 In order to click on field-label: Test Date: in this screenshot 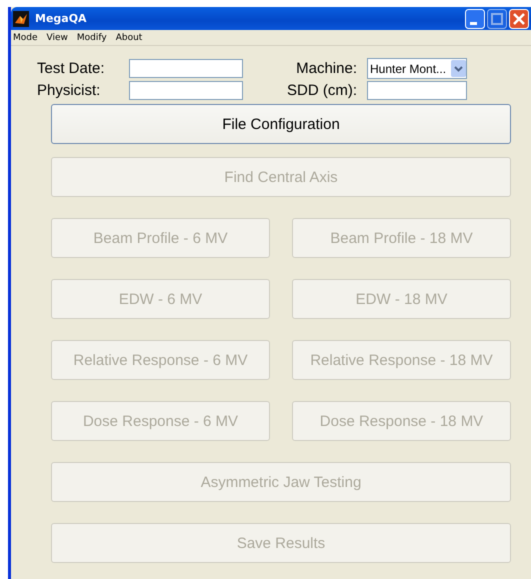, I will do `click(71, 68)`.